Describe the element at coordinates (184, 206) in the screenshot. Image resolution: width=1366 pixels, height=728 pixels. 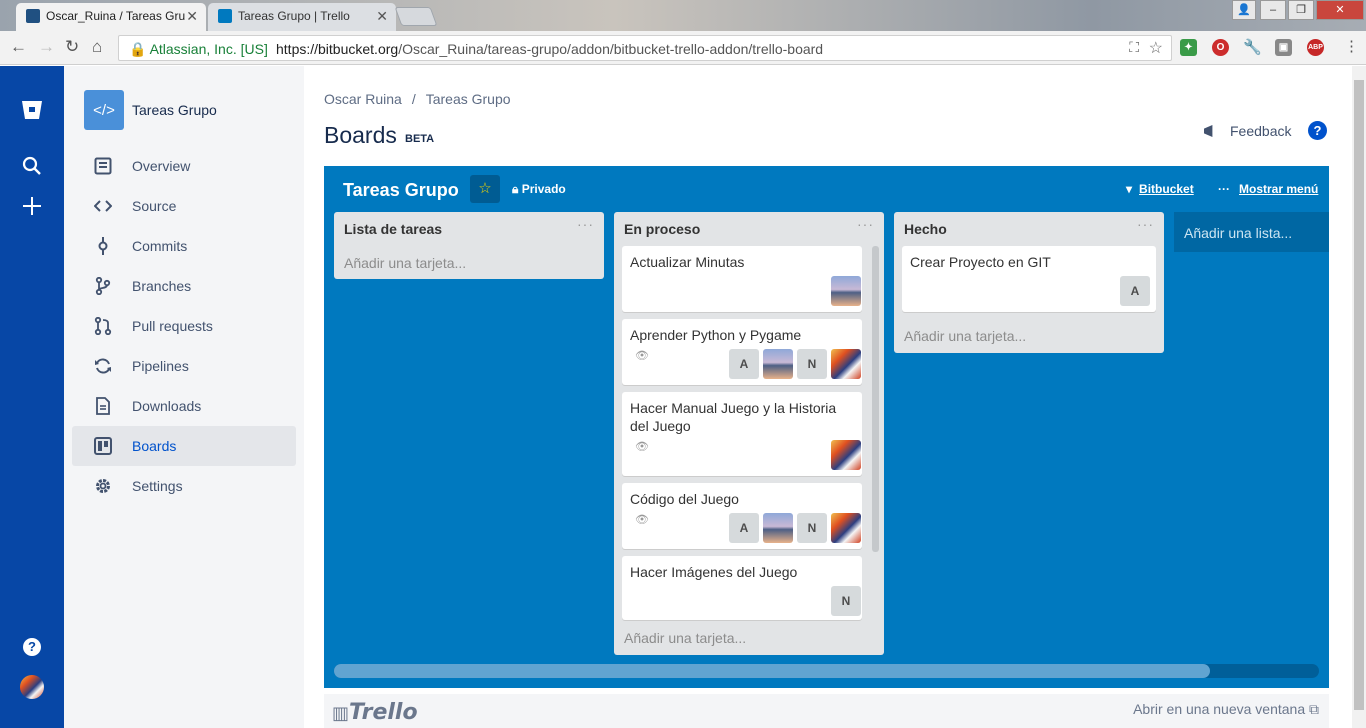
I see `sidebar-item-source: Source` at that location.